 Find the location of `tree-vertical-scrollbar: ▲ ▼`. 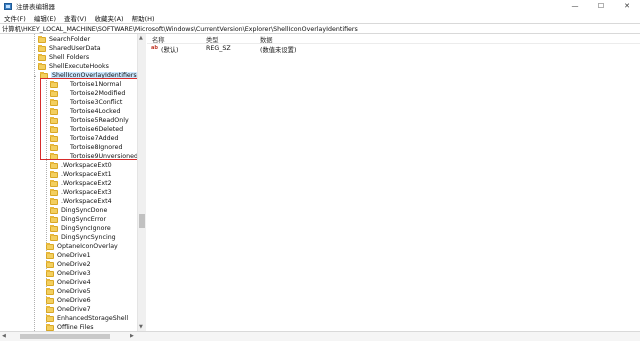

tree-vertical-scrollbar: ▲ ▼ is located at coordinates (141, 182).